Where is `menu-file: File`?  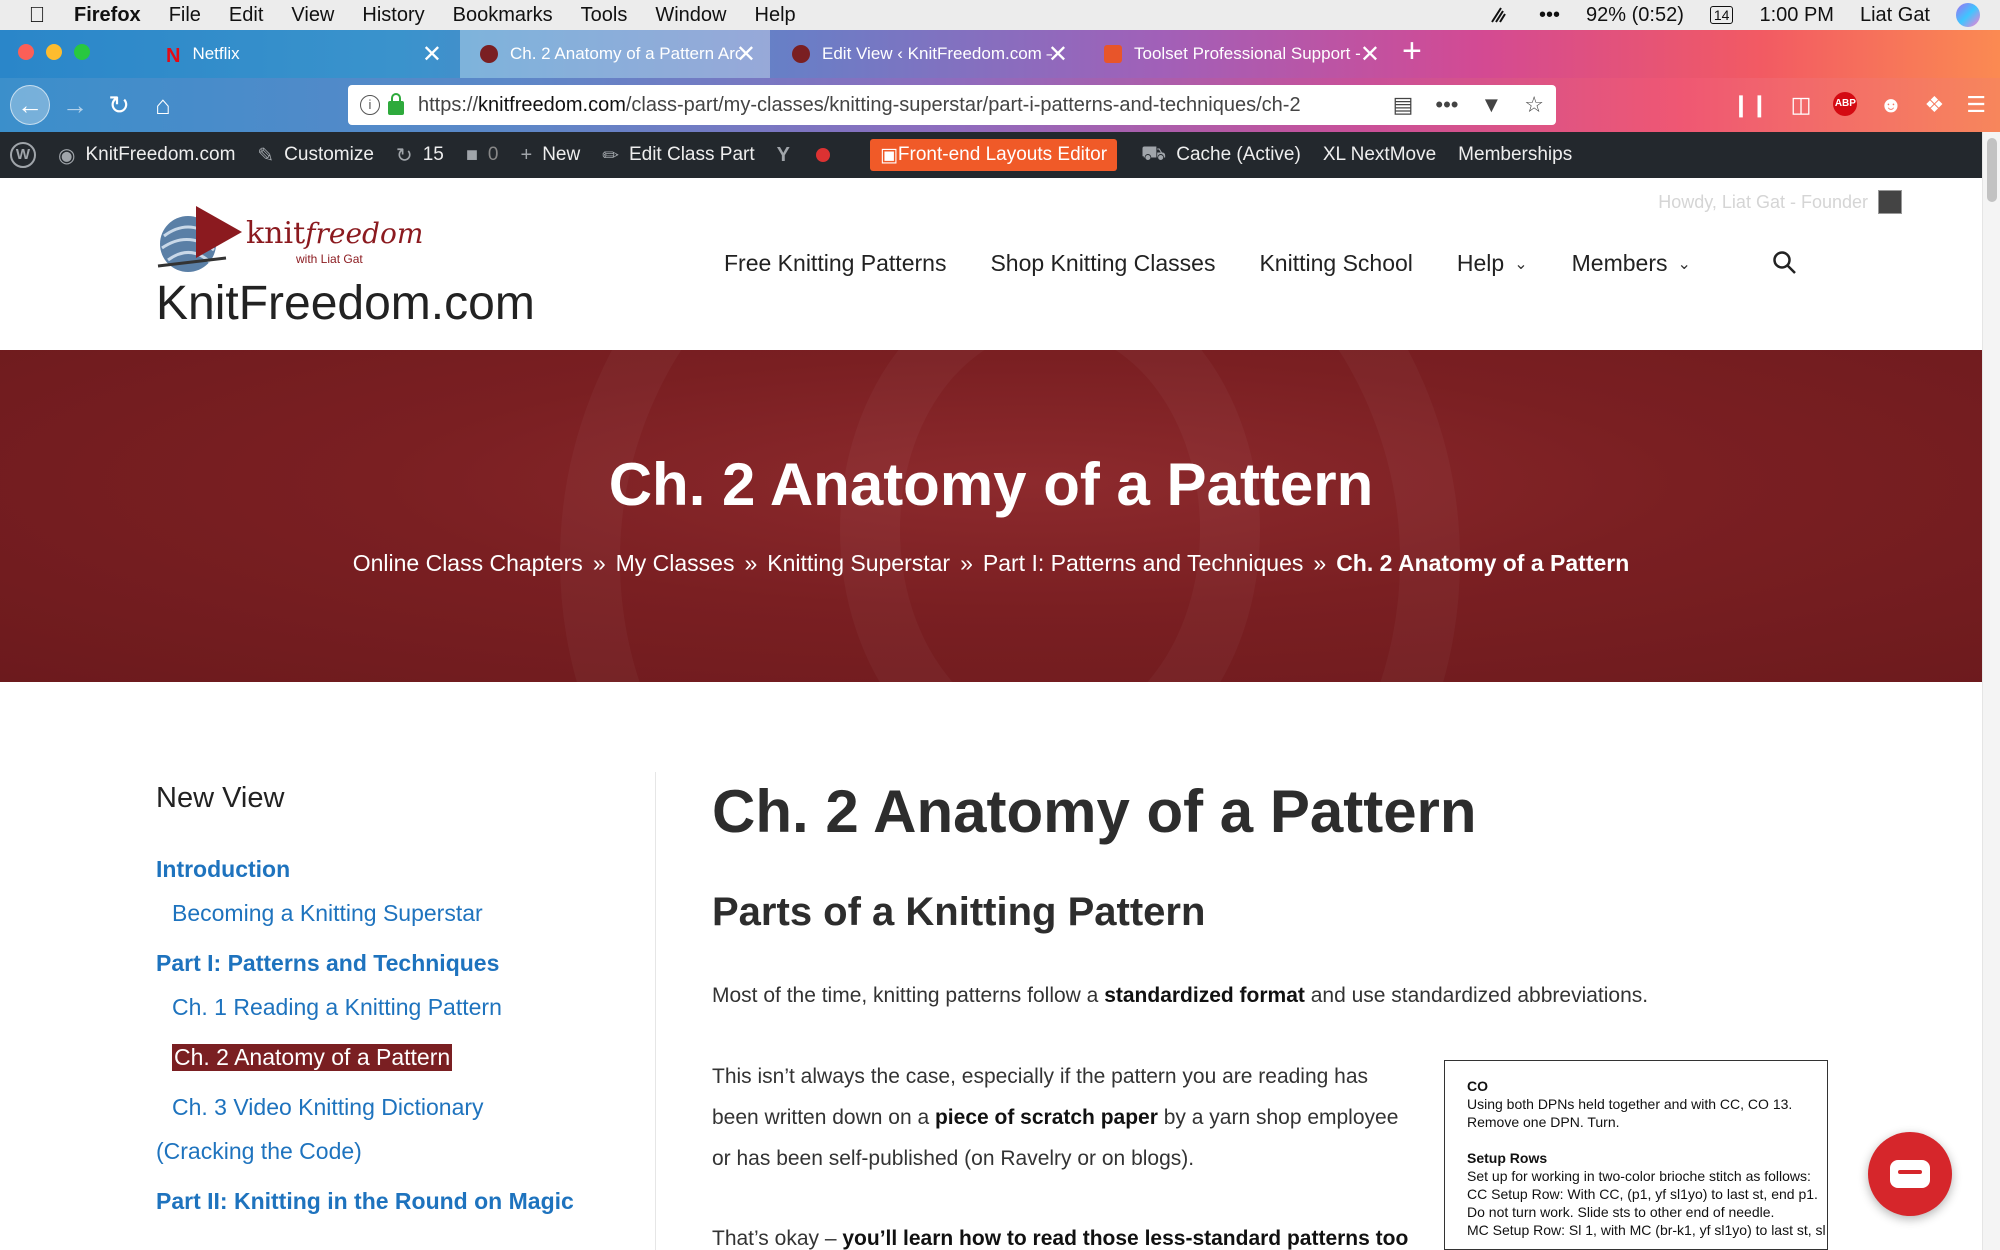 menu-file: File is located at coordinates (185, 15).